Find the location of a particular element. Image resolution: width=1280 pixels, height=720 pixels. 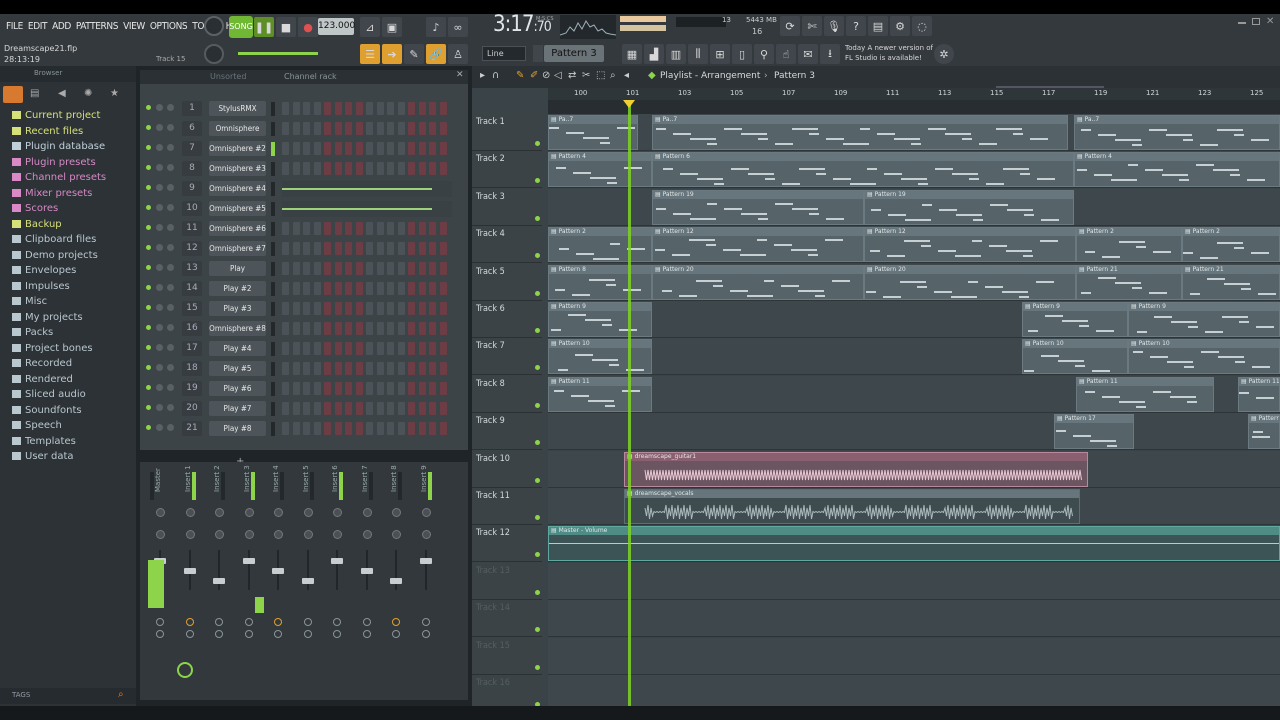

paint-tool-icon: ✐ is located at coordinates (534, 75).